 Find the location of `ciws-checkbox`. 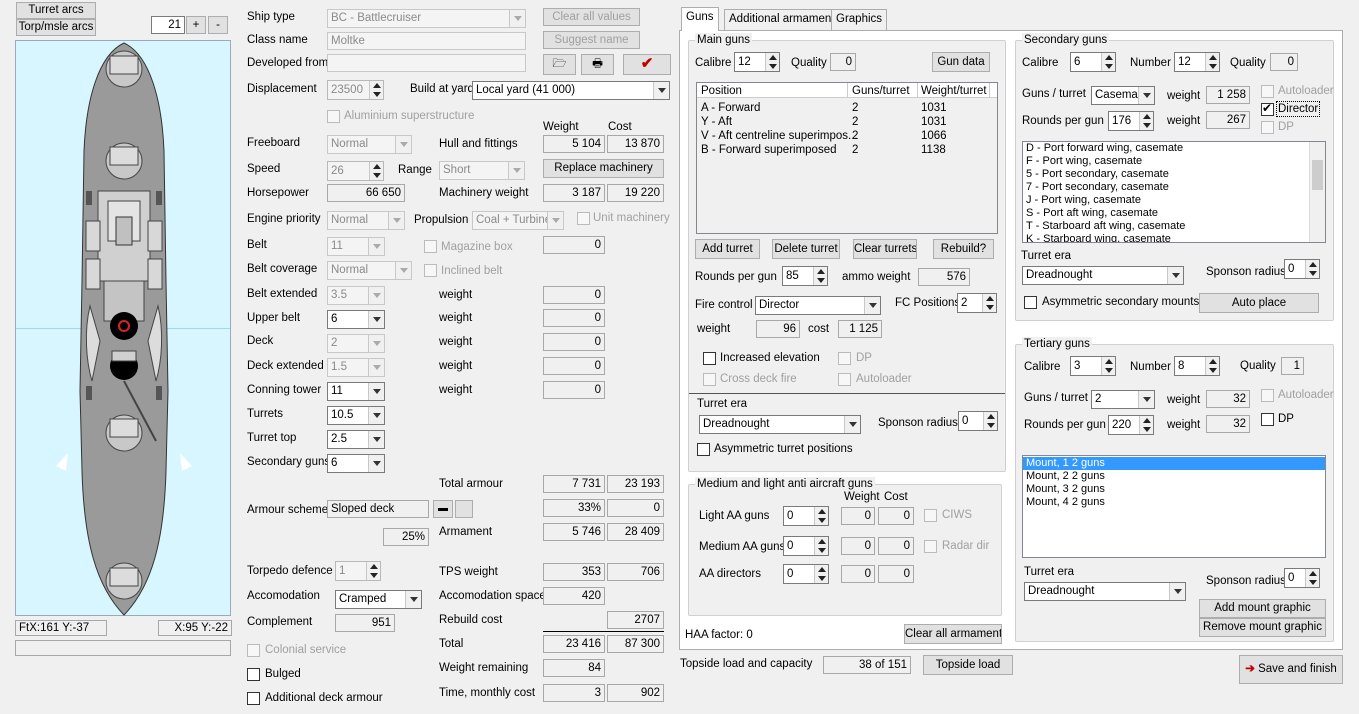

ciws-checkbox is located at coordinates (930, 515).